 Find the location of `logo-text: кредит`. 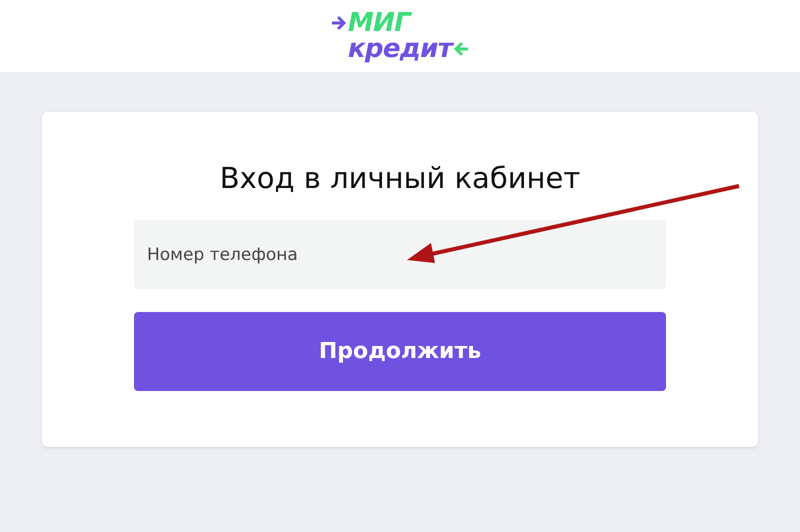

logo-text: кредит is located at coordinates (400, 49).